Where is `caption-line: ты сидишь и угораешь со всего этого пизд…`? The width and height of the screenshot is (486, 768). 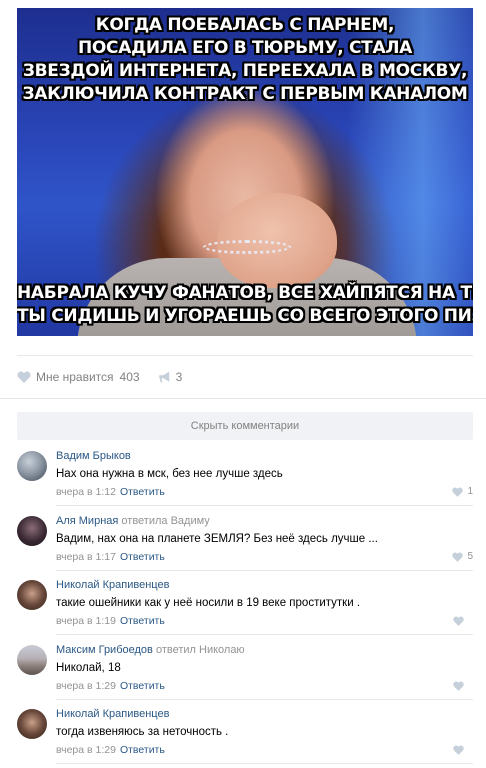
caption-line: ты сидишь и угораешь со всего этого пизд… is located at coordinates (245, 316).